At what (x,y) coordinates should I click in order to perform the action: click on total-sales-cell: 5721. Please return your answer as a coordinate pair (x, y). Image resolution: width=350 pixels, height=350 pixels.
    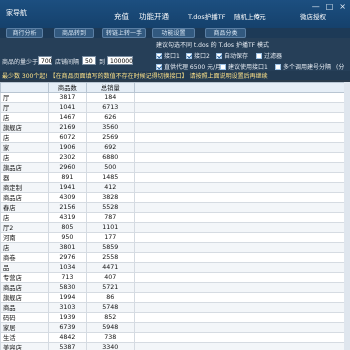
    Looking at the image, I should click on (110, 287).